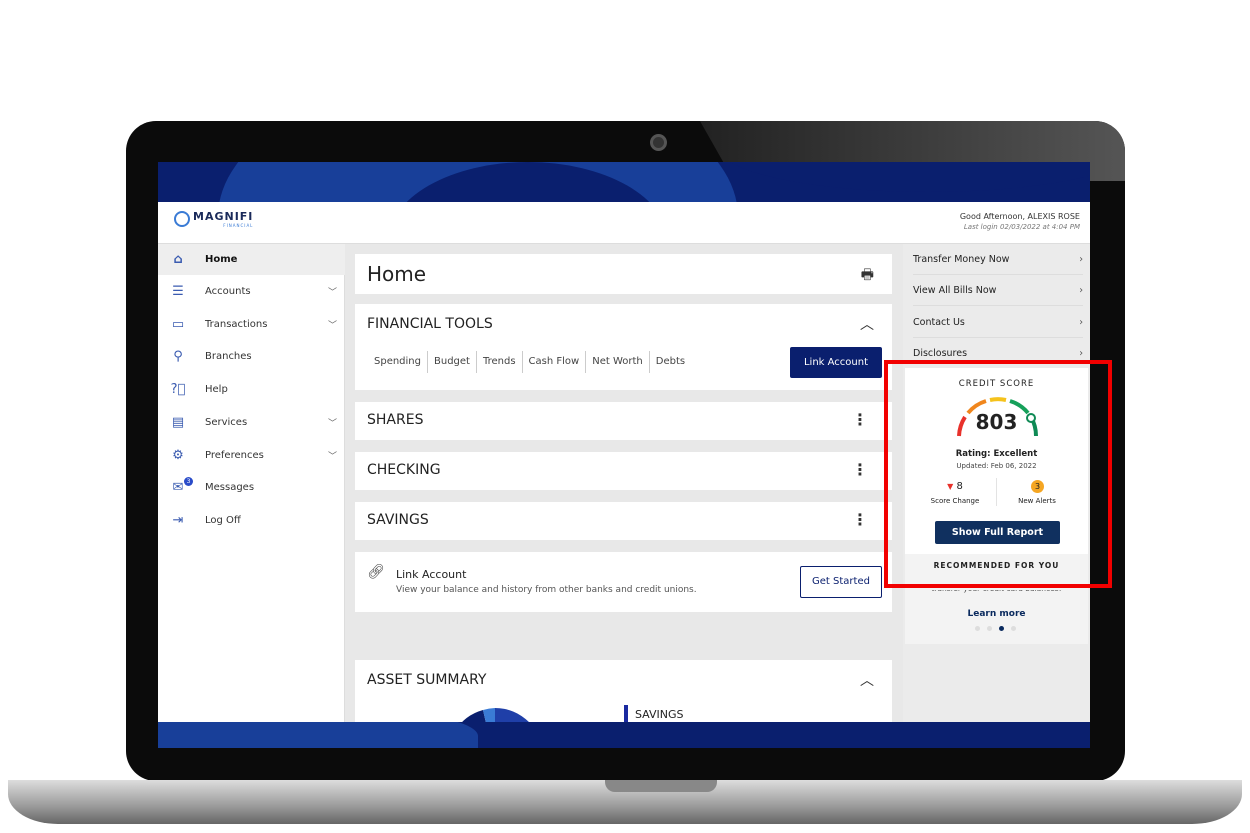 This screenshot has width=1250, height=833. What do you see at coordinates (404, 470) in the screenshot?
I see `section-title: CHECKING` at bounding box center [404, 470].